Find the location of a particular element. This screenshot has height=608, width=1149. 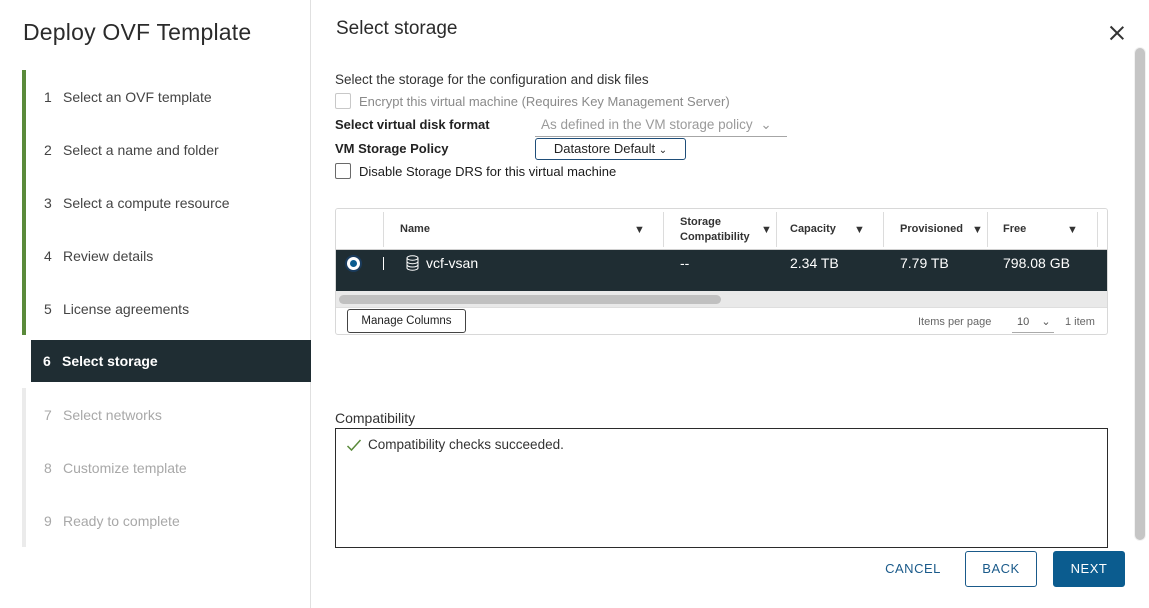

cell-compatibility: -- is located at coordinates (685, 263).